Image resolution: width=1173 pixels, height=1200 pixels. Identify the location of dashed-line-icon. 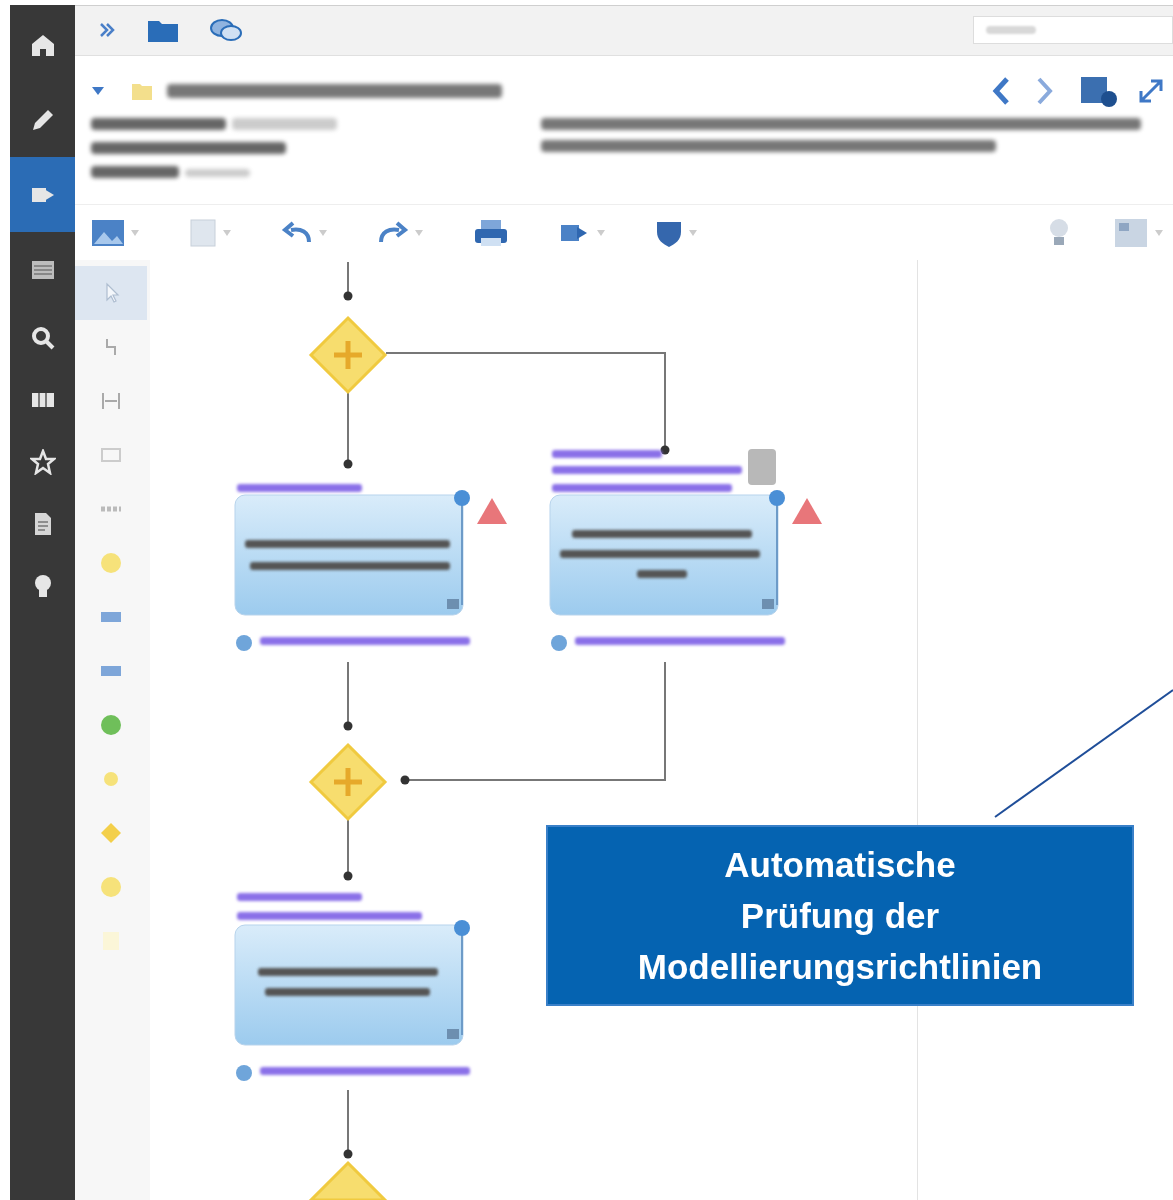
(111, 509).